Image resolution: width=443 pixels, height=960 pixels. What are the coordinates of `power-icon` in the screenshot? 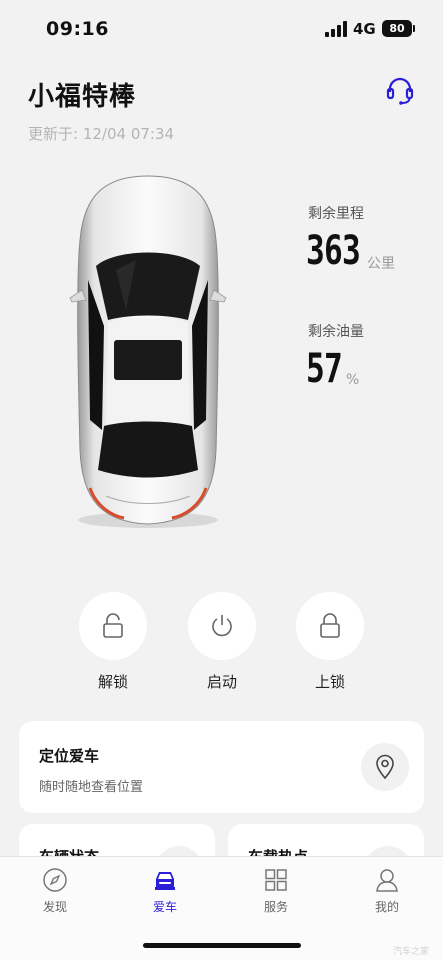 It's located at (222, 626).